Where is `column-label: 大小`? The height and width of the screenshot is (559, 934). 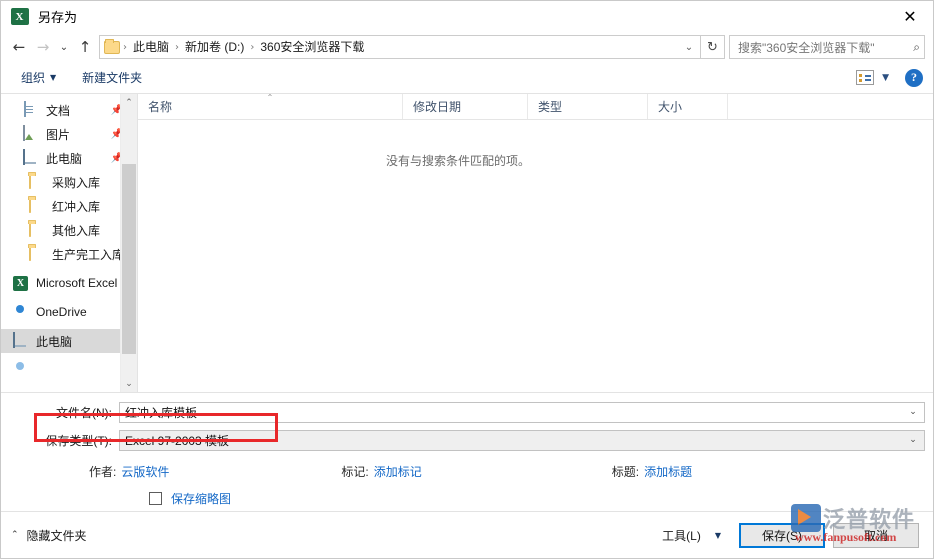
column-label: 大小 is located at coordinates (670, 107).